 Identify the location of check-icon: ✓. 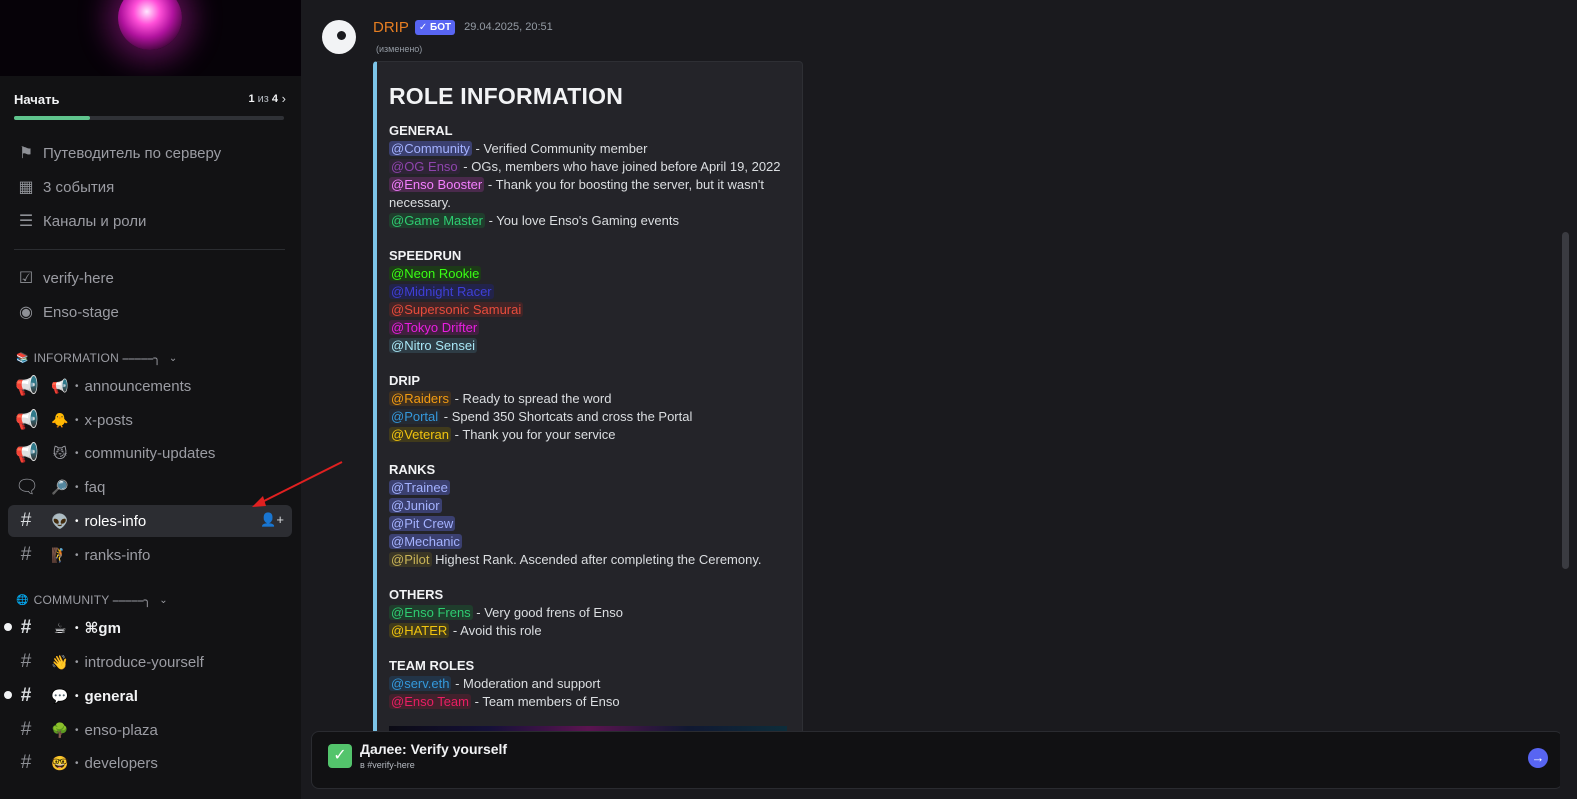
(340, 756).